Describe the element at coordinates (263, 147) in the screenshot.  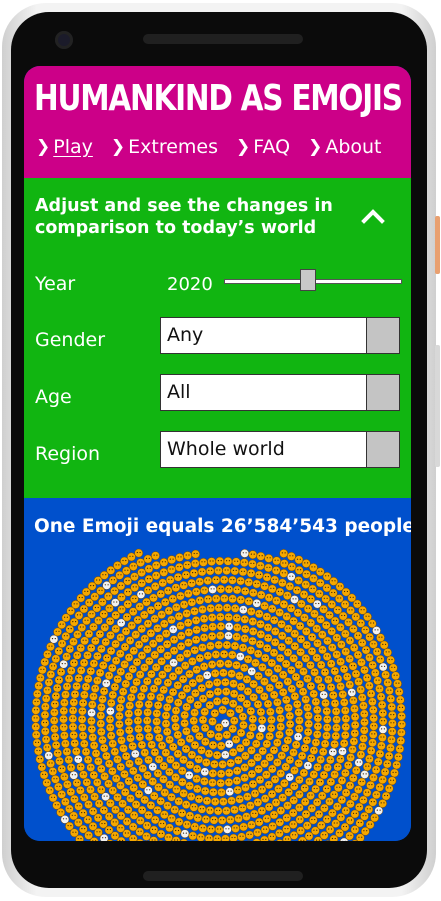
I see `nav-faq-link: ❯ FAQ` at that location.